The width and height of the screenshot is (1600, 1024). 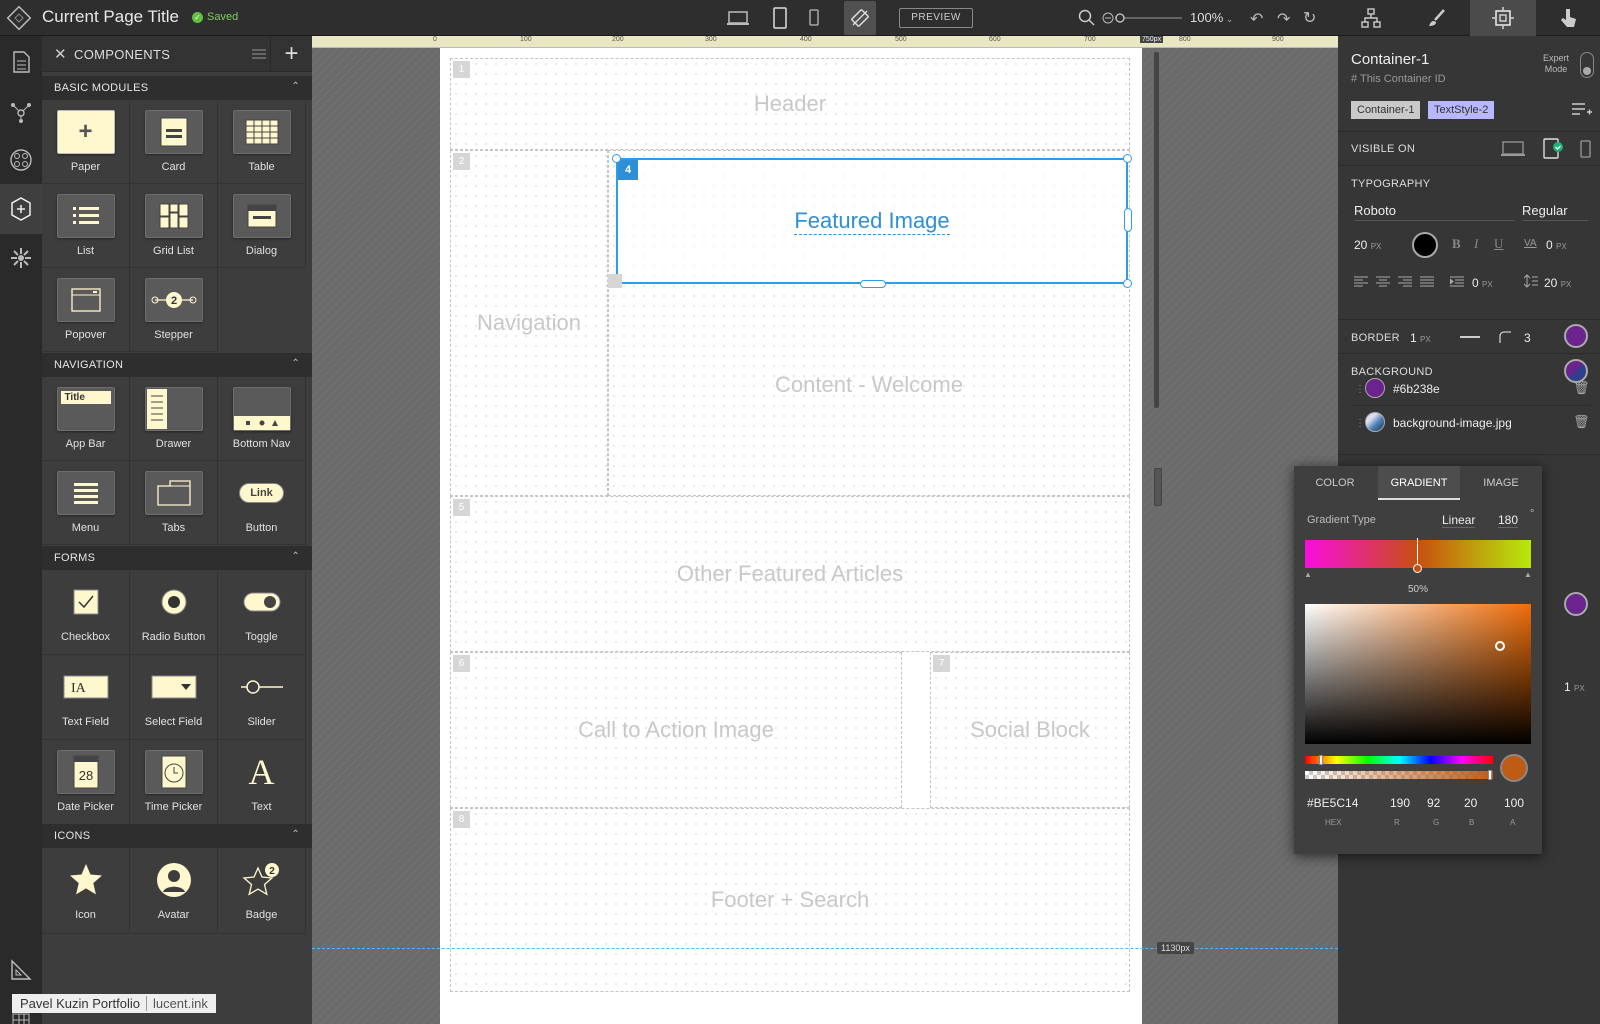 What do you see at coordinates (86, 419) in the screenshot?
I see `component-app-bar: Title App Bar` at bounding box center [86, 419].